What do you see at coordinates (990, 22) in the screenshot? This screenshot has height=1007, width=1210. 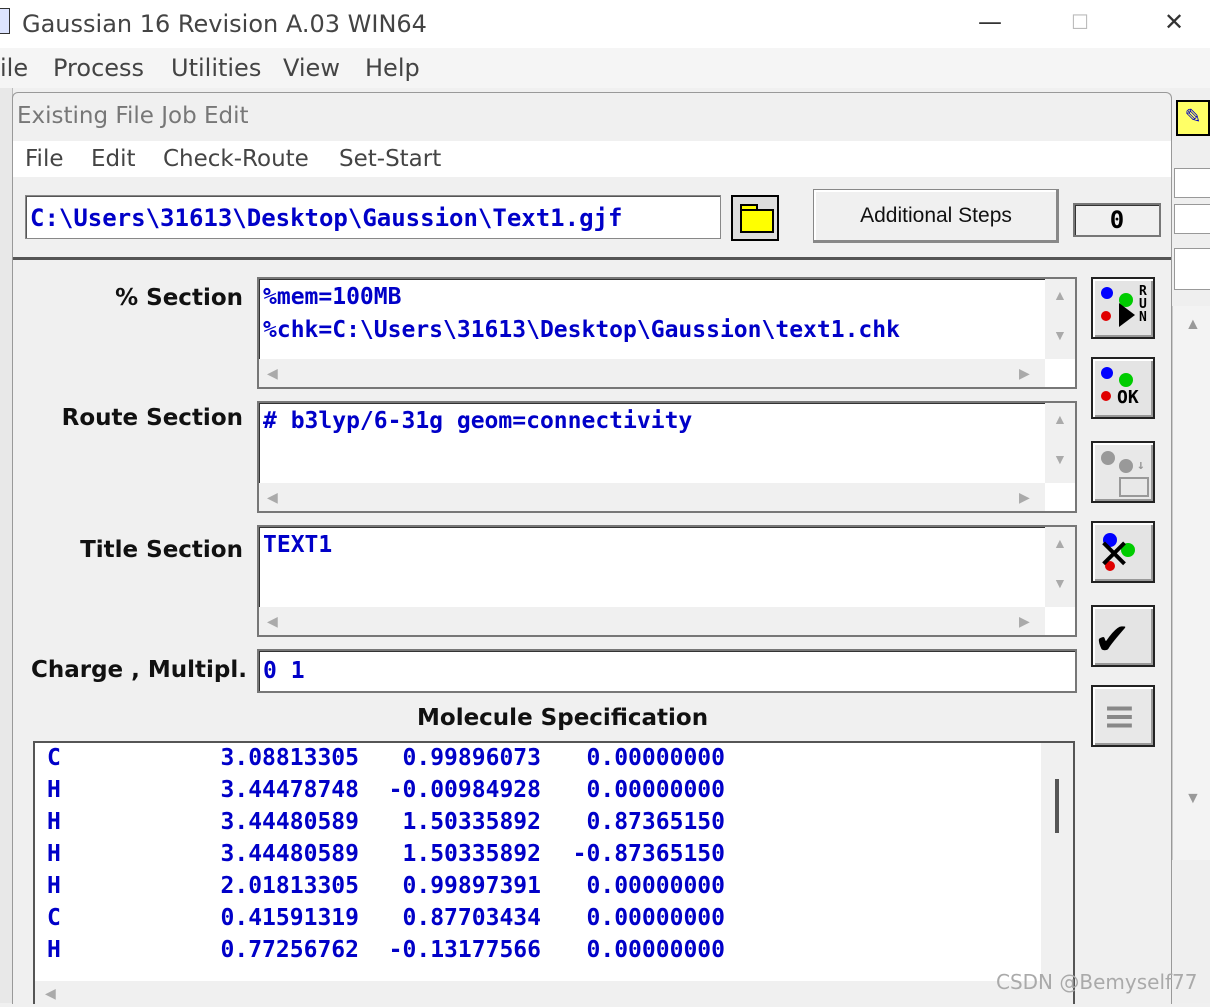 I see `minimize-button: —` at bounding box center [990, 22].